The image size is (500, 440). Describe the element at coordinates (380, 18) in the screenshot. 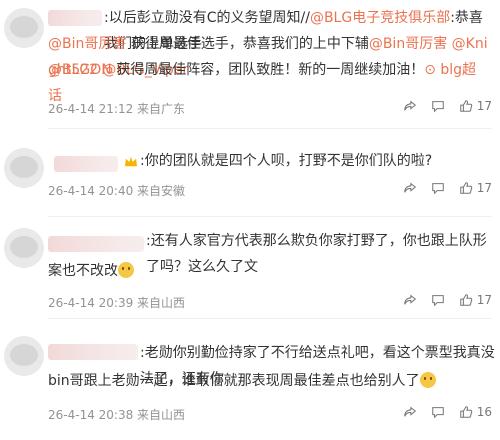

I see `mention-link: @BLG电子竞技俱乐部` at that location.